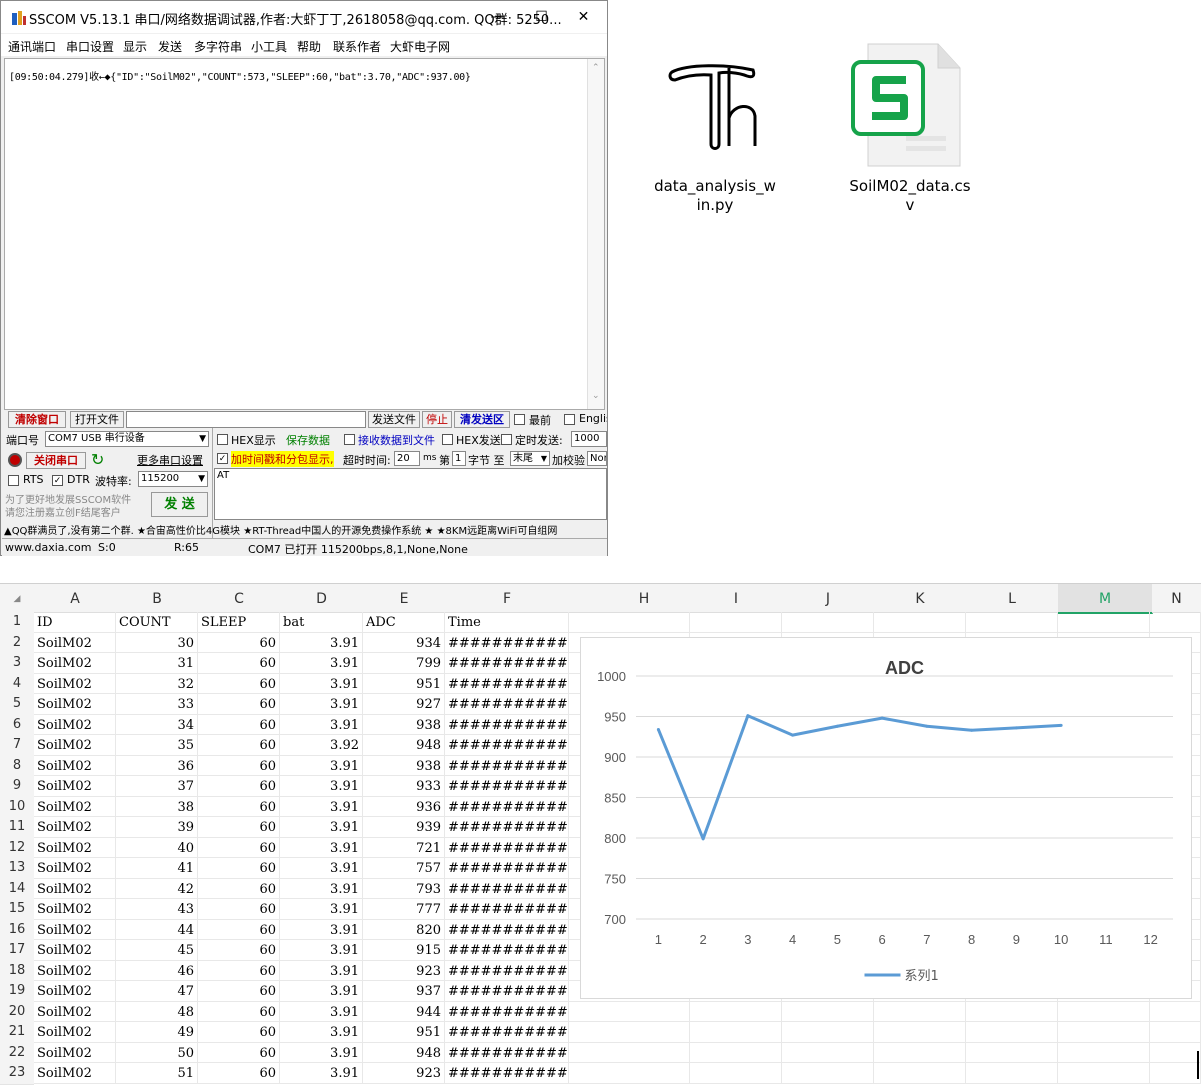 This screenshot has height=1085, width=1201. What do you see at coordinates (447, 439) in the screenshot?
I see `hex-send-checkbox` at bounding box center [447, 439].